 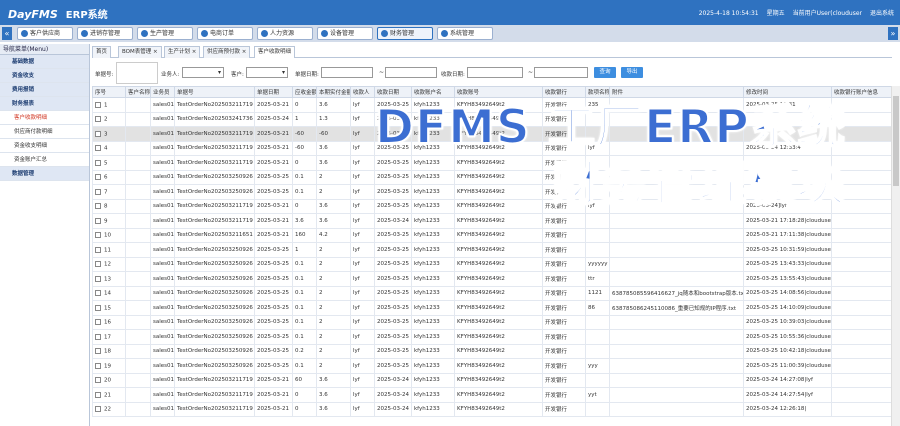 What do you see at coordinates (225, 33) in the screenshot?
I see `nav-ecommerce: 电商订单` at bounding box center [225, 33].